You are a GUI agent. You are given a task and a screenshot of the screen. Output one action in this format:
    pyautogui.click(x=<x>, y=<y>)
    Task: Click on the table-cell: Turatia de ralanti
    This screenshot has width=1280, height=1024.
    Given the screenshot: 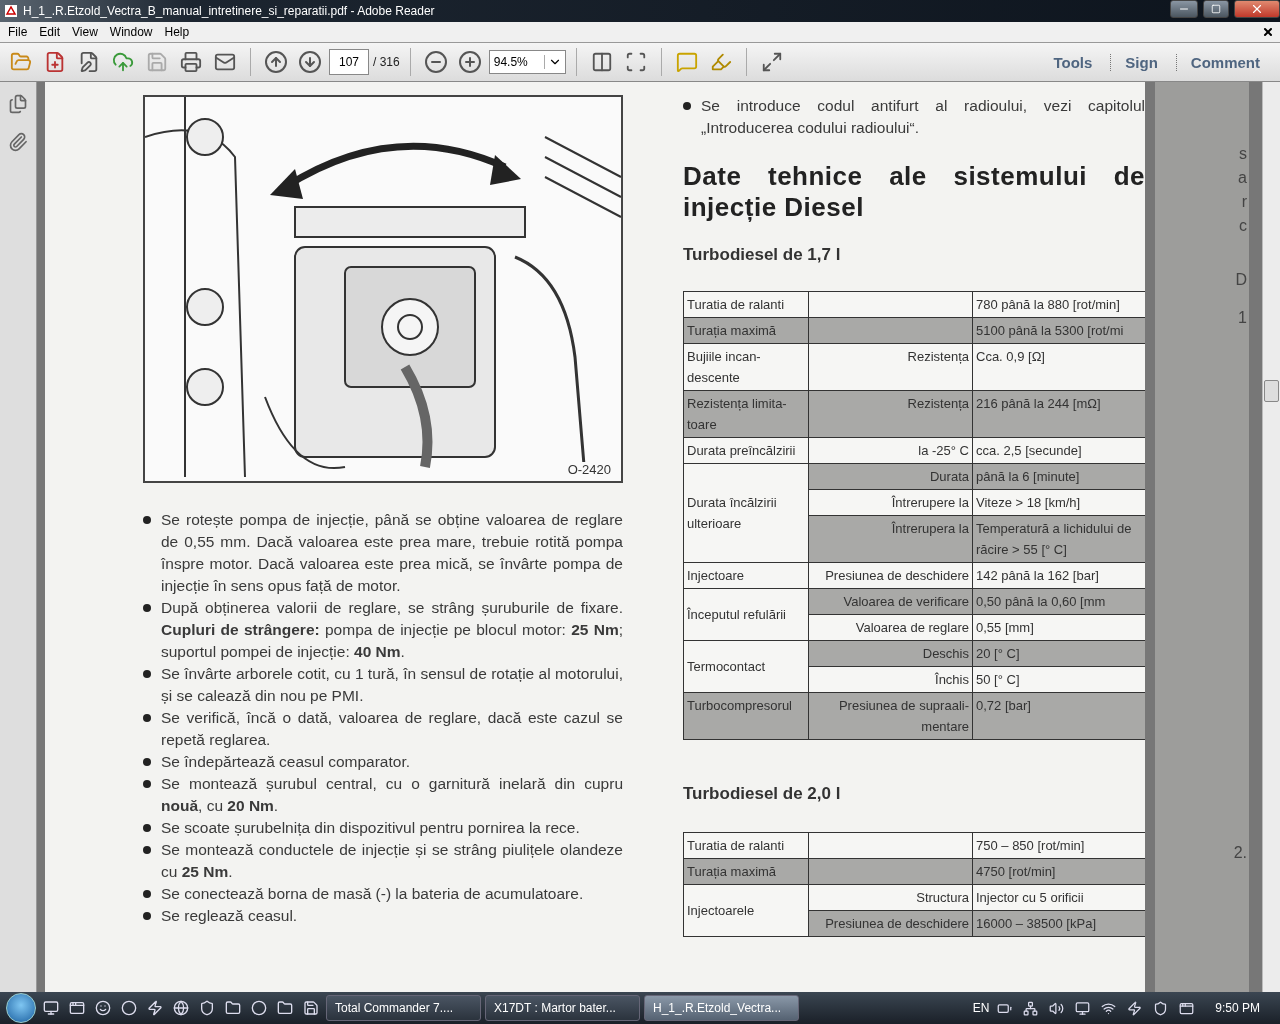 What is the action you would take?
    pyautogui.click(x=746, y=845)
    